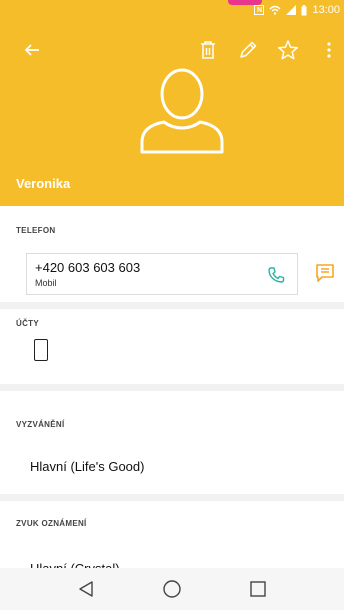  I want to click on ringtone-section-label: VYZVÁNĚNÍ, so click(40, 424).